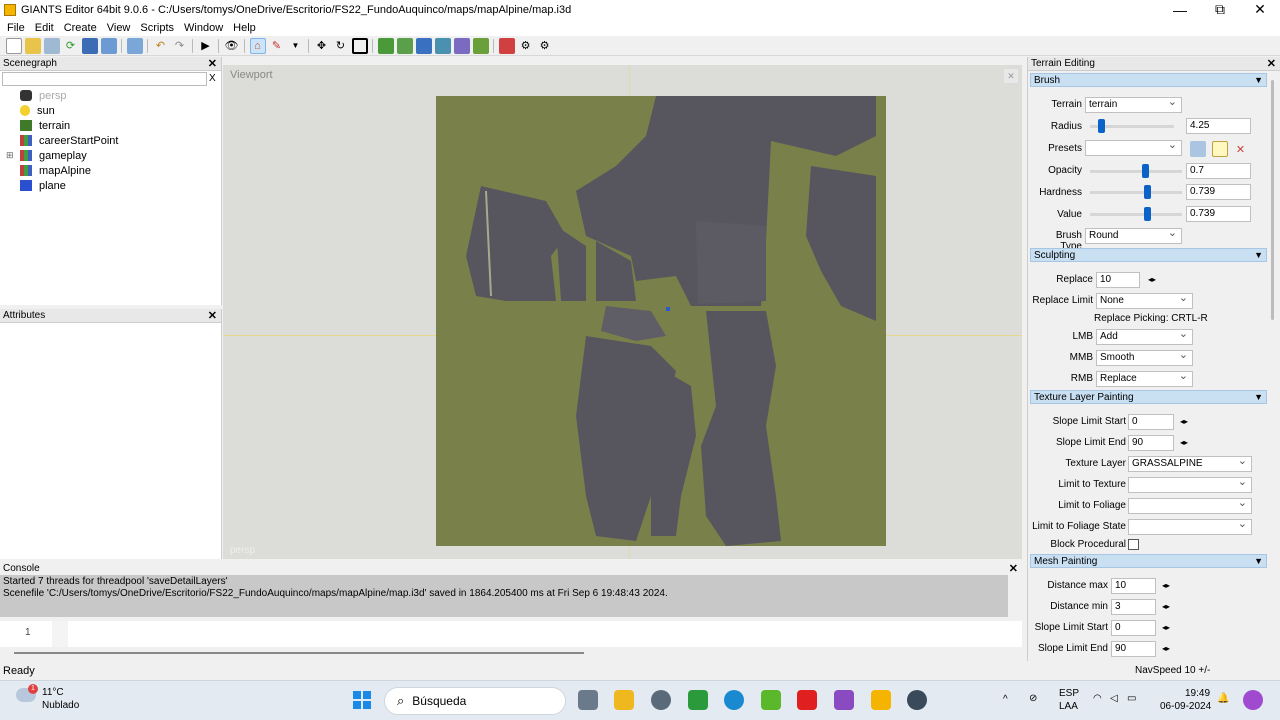  What do you see at coordinates (771, 700) in the screenshot?
I see `nvidia-app-icon` at bounding box center [771, 700].